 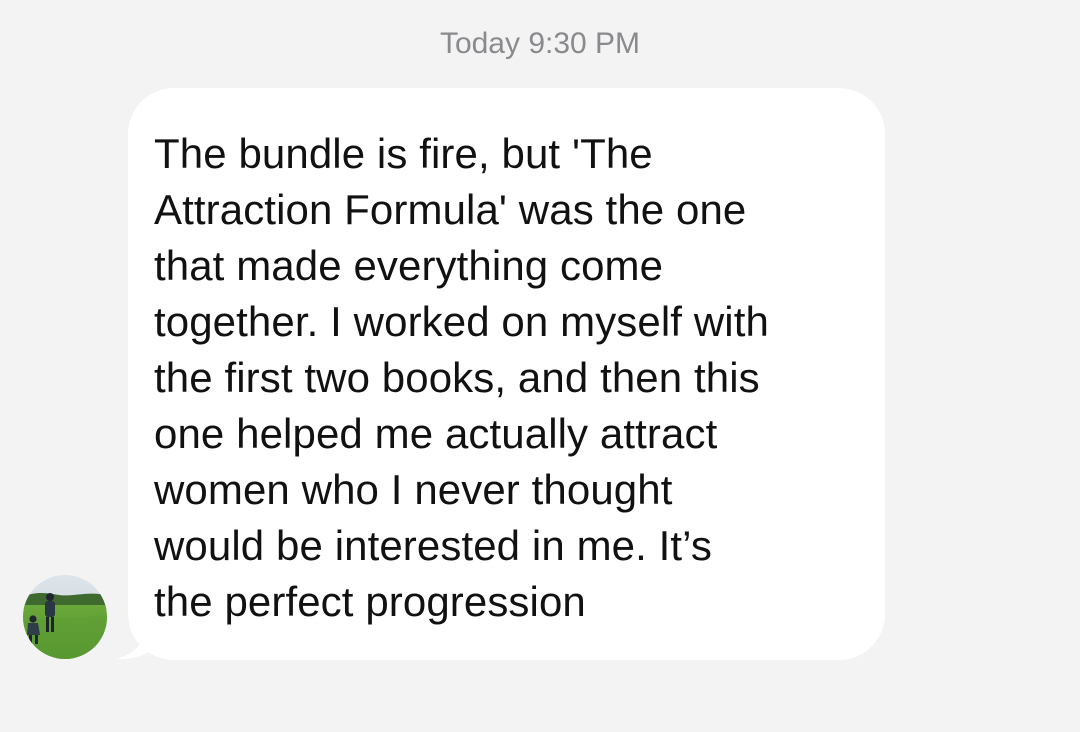 I want to click on sender-avatar, so click(x=65, y=617).